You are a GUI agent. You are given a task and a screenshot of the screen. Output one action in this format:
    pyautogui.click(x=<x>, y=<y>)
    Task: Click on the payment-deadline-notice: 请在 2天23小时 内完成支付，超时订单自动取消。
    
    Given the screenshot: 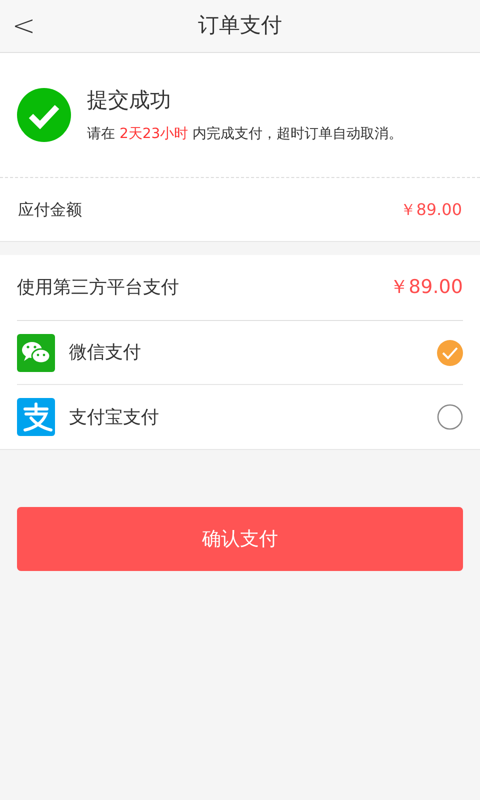 What is the action you would take?
    pyautogui.click(x=245, y=134)
    